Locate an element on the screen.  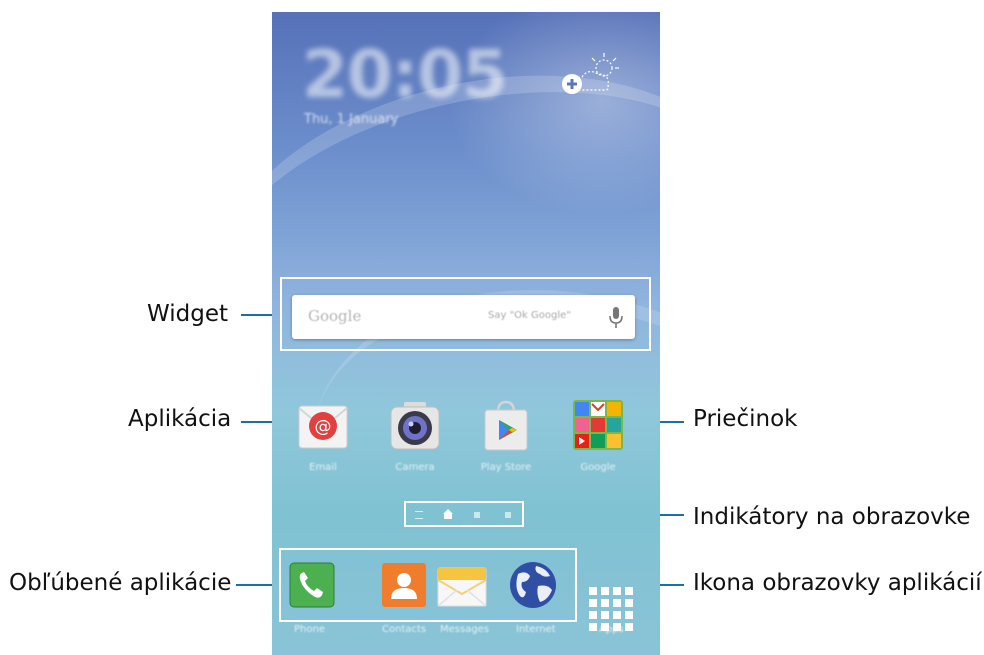
callout-app: Aplikácia is located at coordinates (180, 419).